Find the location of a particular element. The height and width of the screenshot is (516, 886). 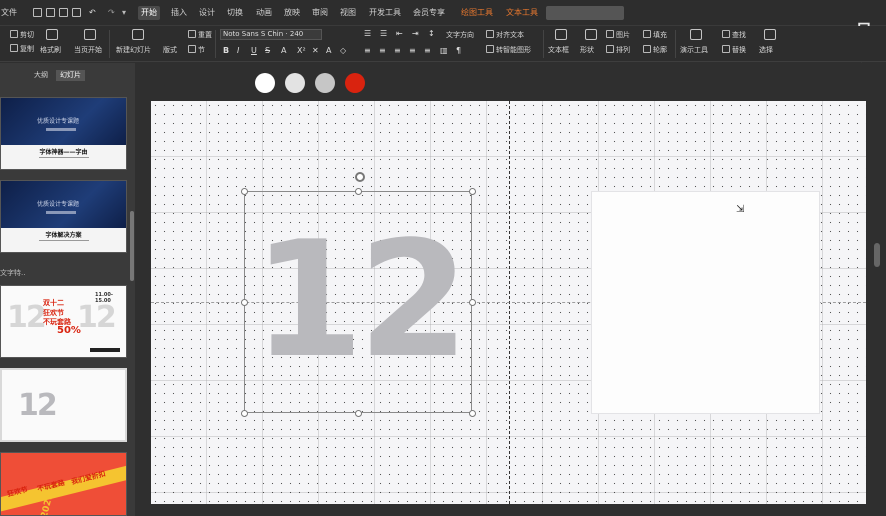

select-button: 选择 is located at coordinates (766, 50).